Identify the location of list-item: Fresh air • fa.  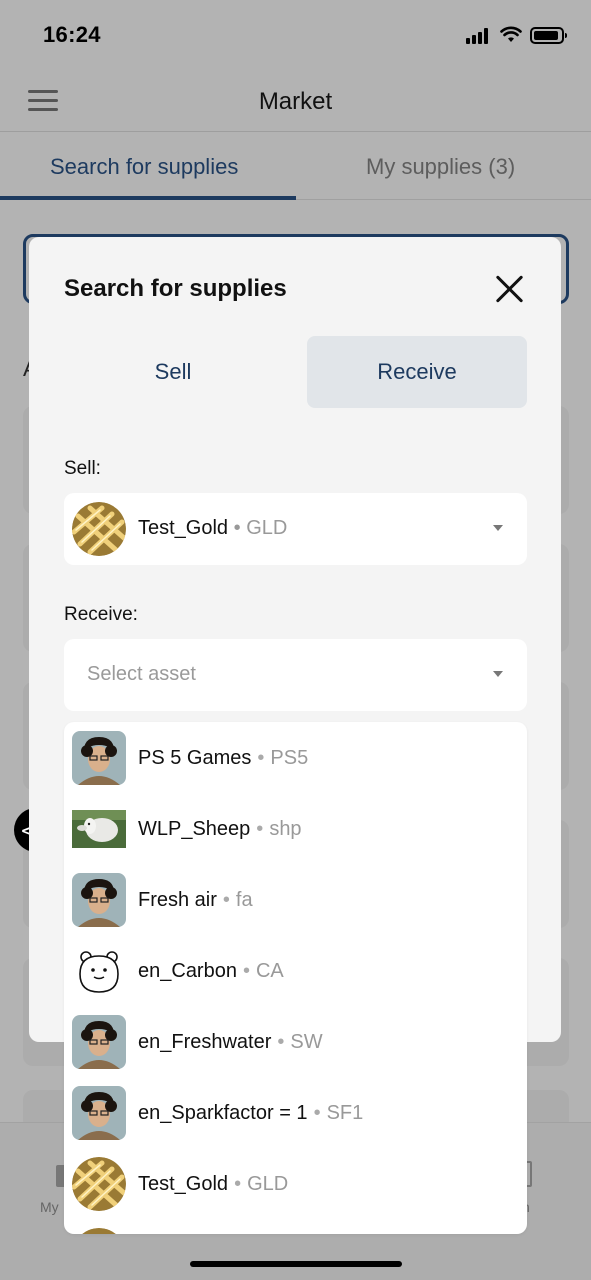
(295, 899).